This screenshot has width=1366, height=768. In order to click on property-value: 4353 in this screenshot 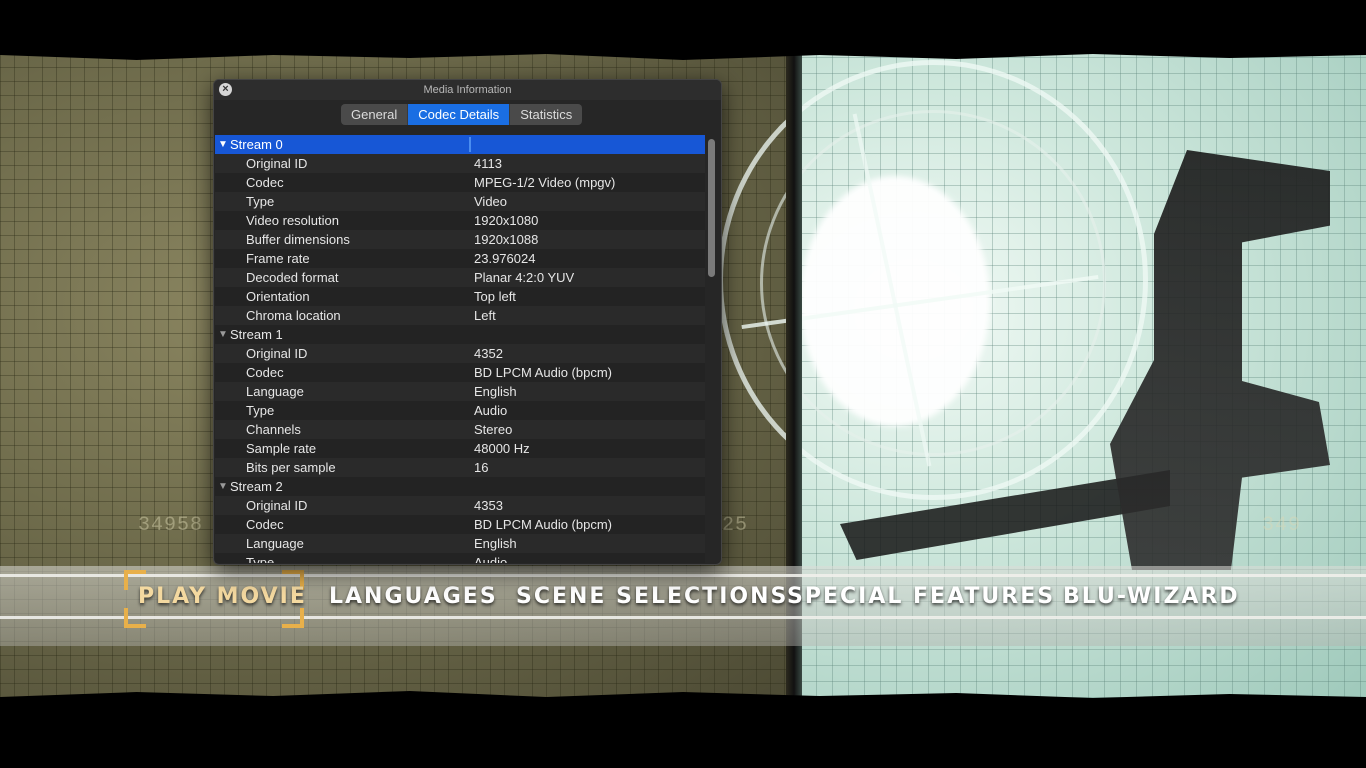, I will do `click(488, 505)`.